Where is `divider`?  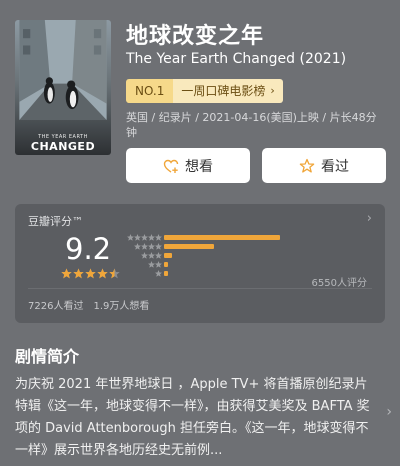
divider is located at coordinates (200, 288).